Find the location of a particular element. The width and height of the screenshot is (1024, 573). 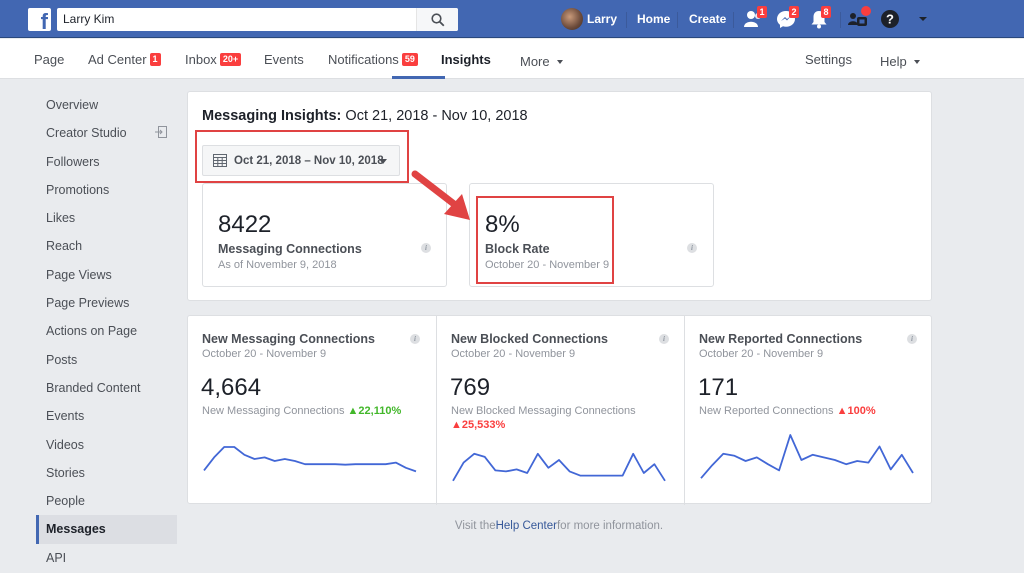

sidebar-item-events: Events is located at coordinates (106, 416).